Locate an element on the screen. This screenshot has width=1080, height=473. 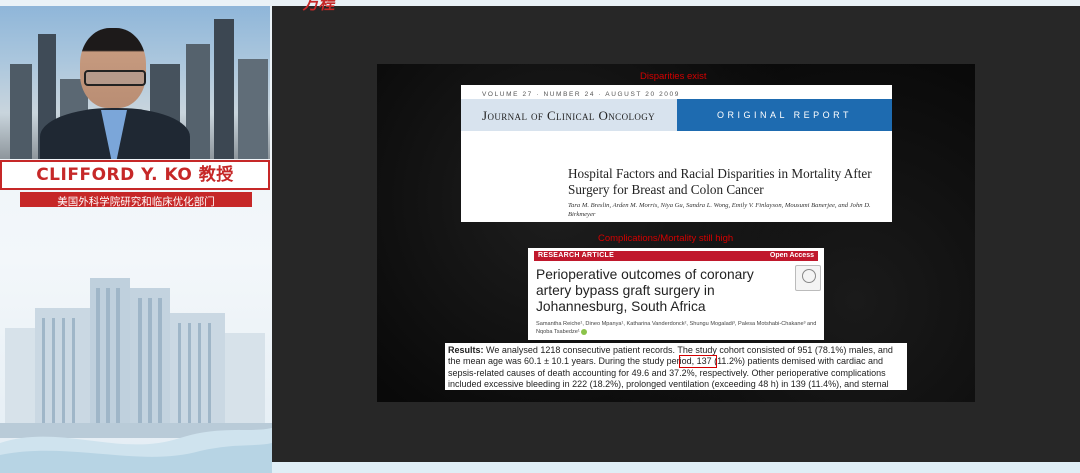
speaker-title: 美国外科学院研究和临床优化部门 is located at coordinates (136, 202).